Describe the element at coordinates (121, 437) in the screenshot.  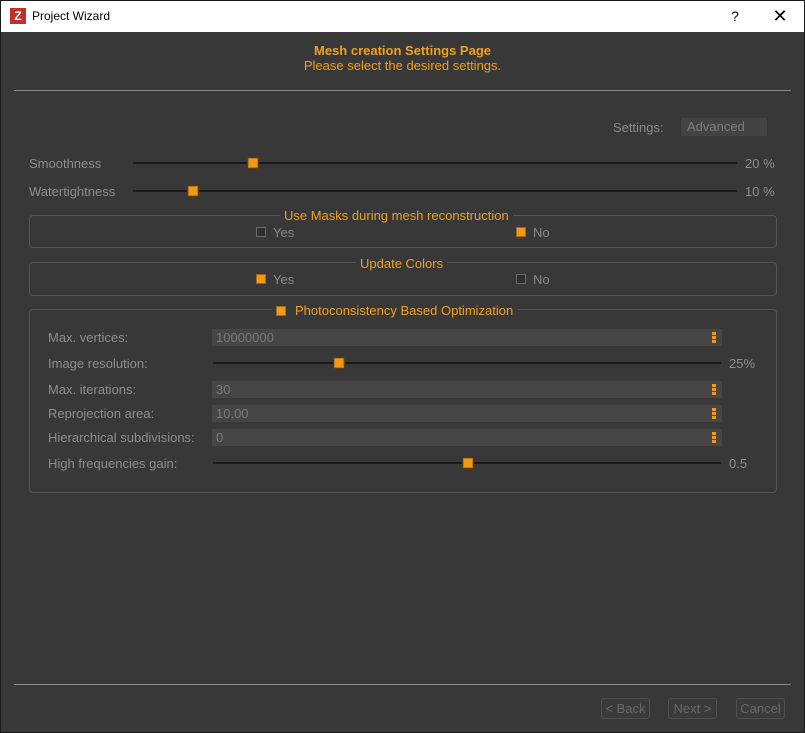
I see `hierarchical-subdivisions-label: Hierarchical subdivisions:` at that location.